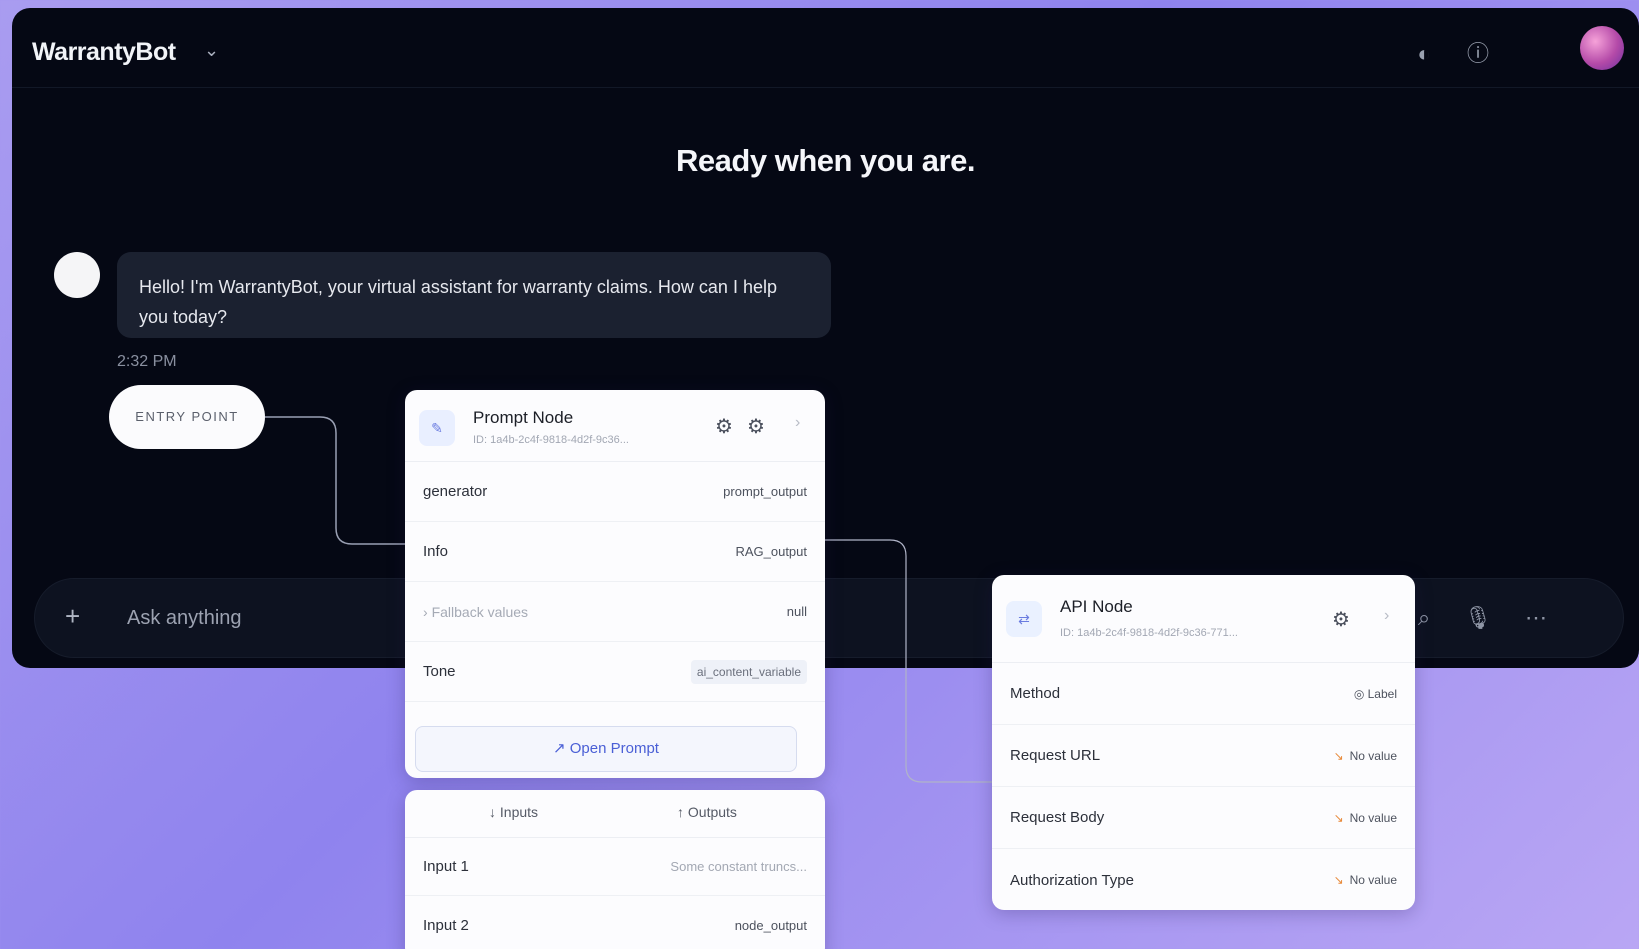 The height and width of the screenshot is (949, 1639). I want to click on api-node-icon: ⇄, so click(1024, 619).